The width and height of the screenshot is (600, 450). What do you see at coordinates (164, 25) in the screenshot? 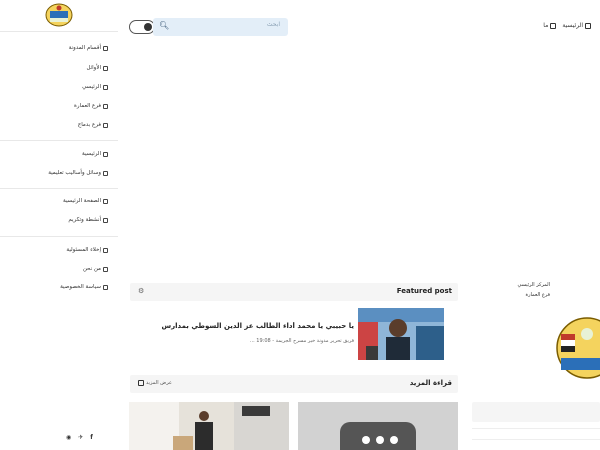
I see `search-icon: 🔍︎` at bounding box center [164, 25].